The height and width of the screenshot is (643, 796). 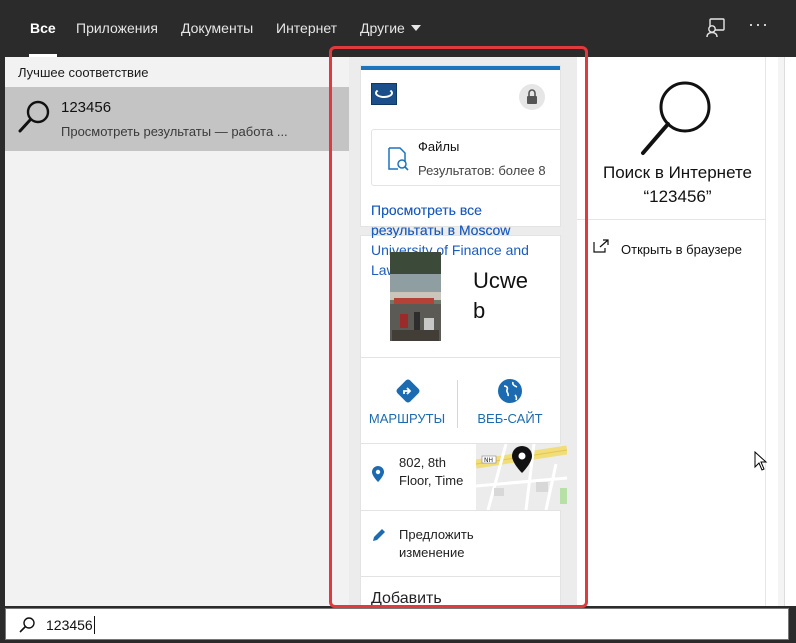 I want to click on chevron-down-icon, so click(x=415, y=28).